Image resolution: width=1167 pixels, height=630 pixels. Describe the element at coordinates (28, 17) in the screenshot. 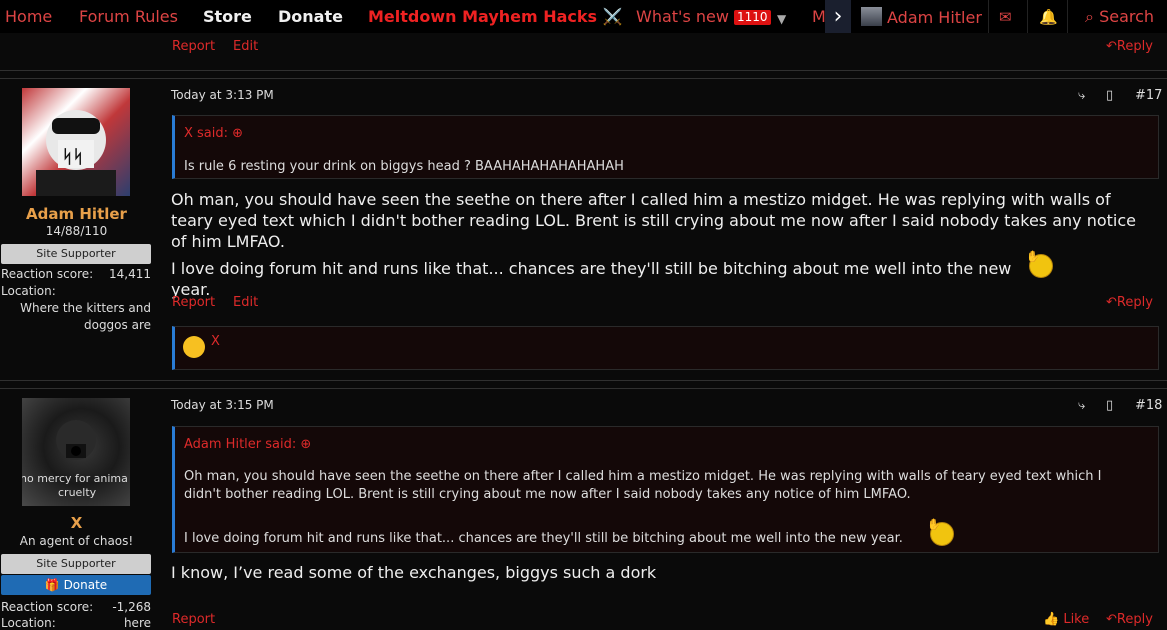

I see `nav-home: Home` at that location.